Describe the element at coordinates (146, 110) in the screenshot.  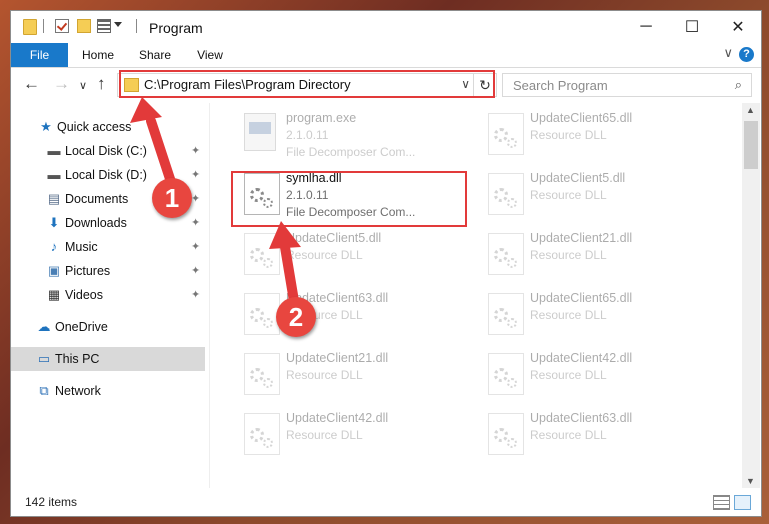
I see `arrow-1-head` at that location.